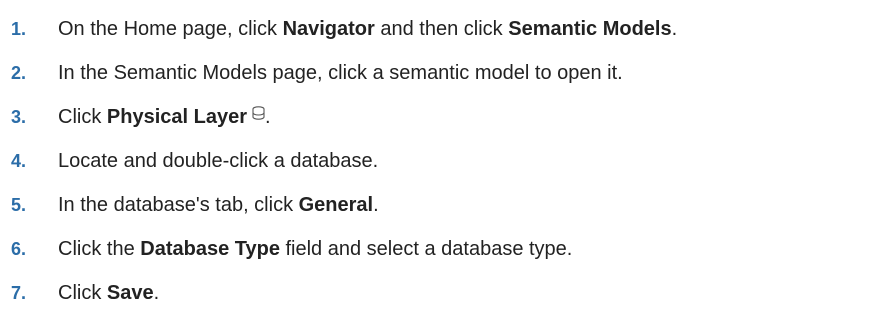  Describe the element at coordinates (170, 29) in the screenshot. I see `step-text-part: On the Home page, click` at that location.